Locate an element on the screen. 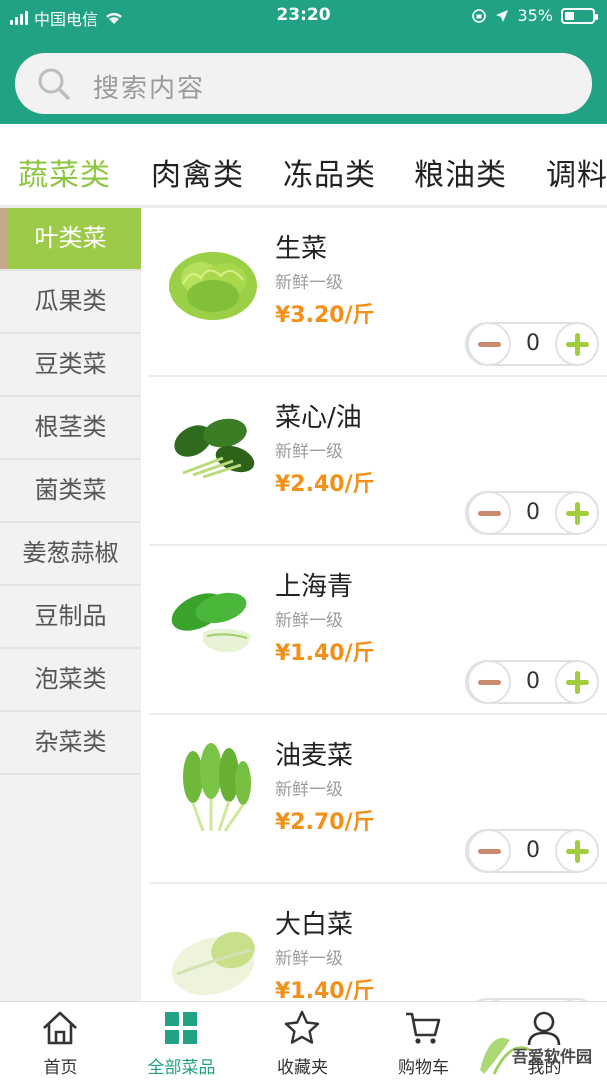  star-icon is located at coordinates (302, 1027).